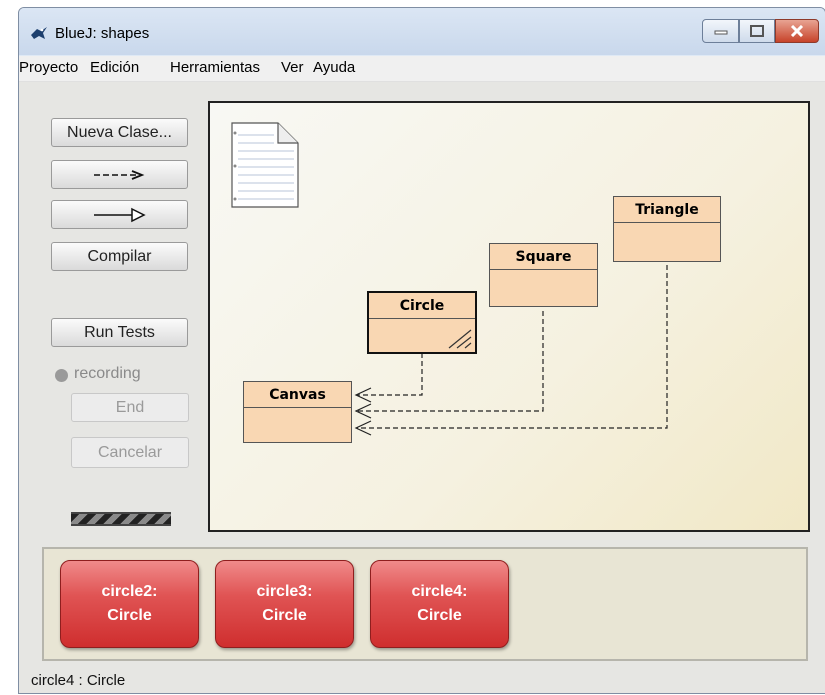 This screenshot has width=825, height=695. I want to click on object-circle2-type: Circle, so click(129, 615).